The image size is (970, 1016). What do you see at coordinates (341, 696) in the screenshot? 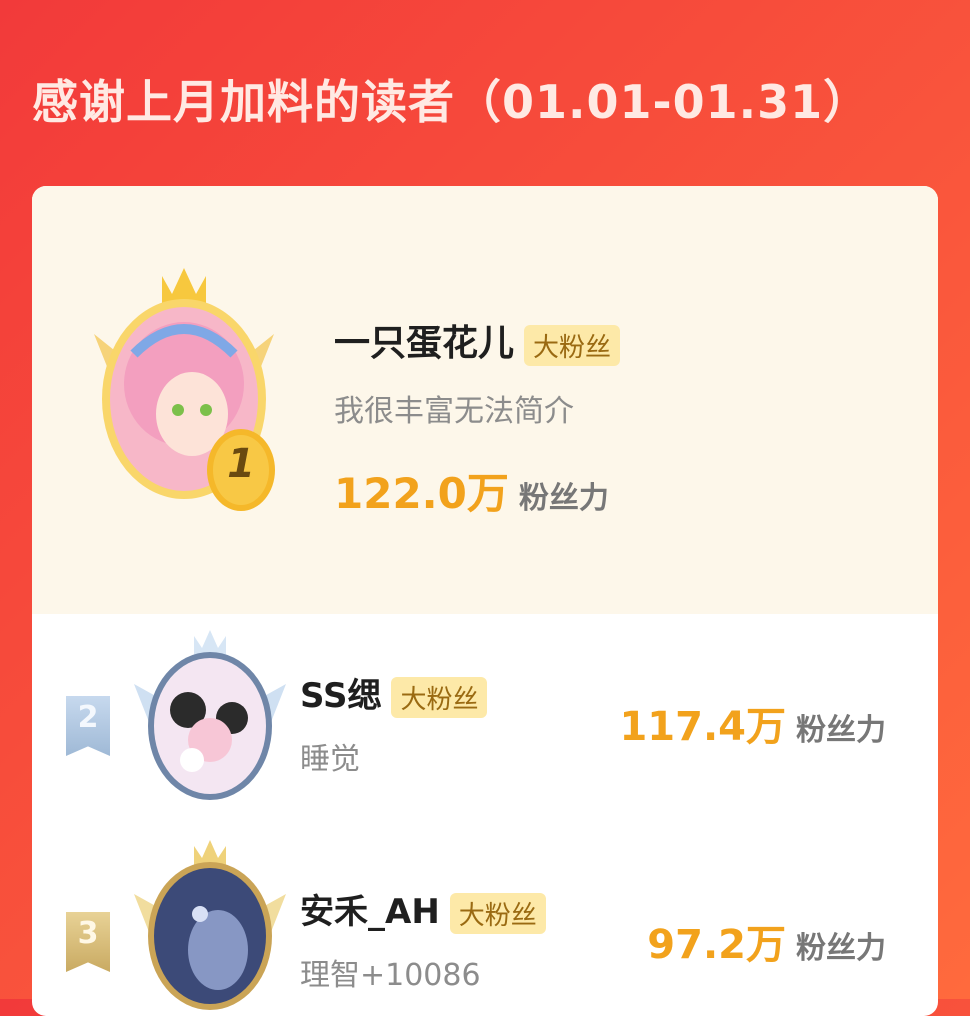
I see `reader-name-text: SS缌` at bounding box center [341, 696].